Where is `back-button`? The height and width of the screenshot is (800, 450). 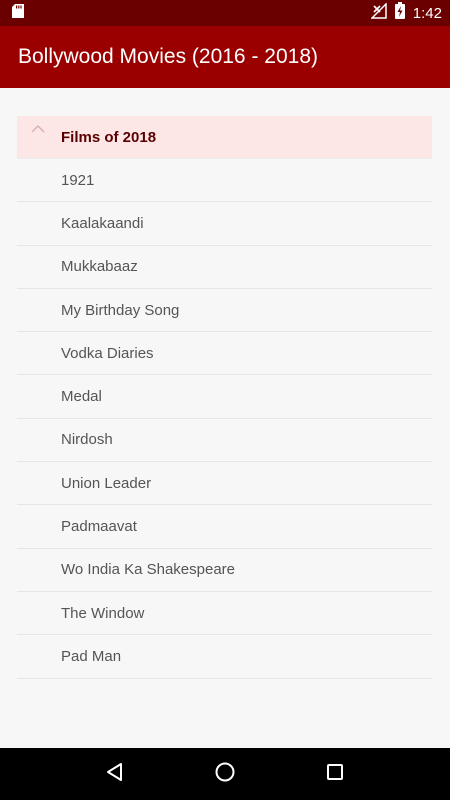 back-button is located at coordinates (115, 774).